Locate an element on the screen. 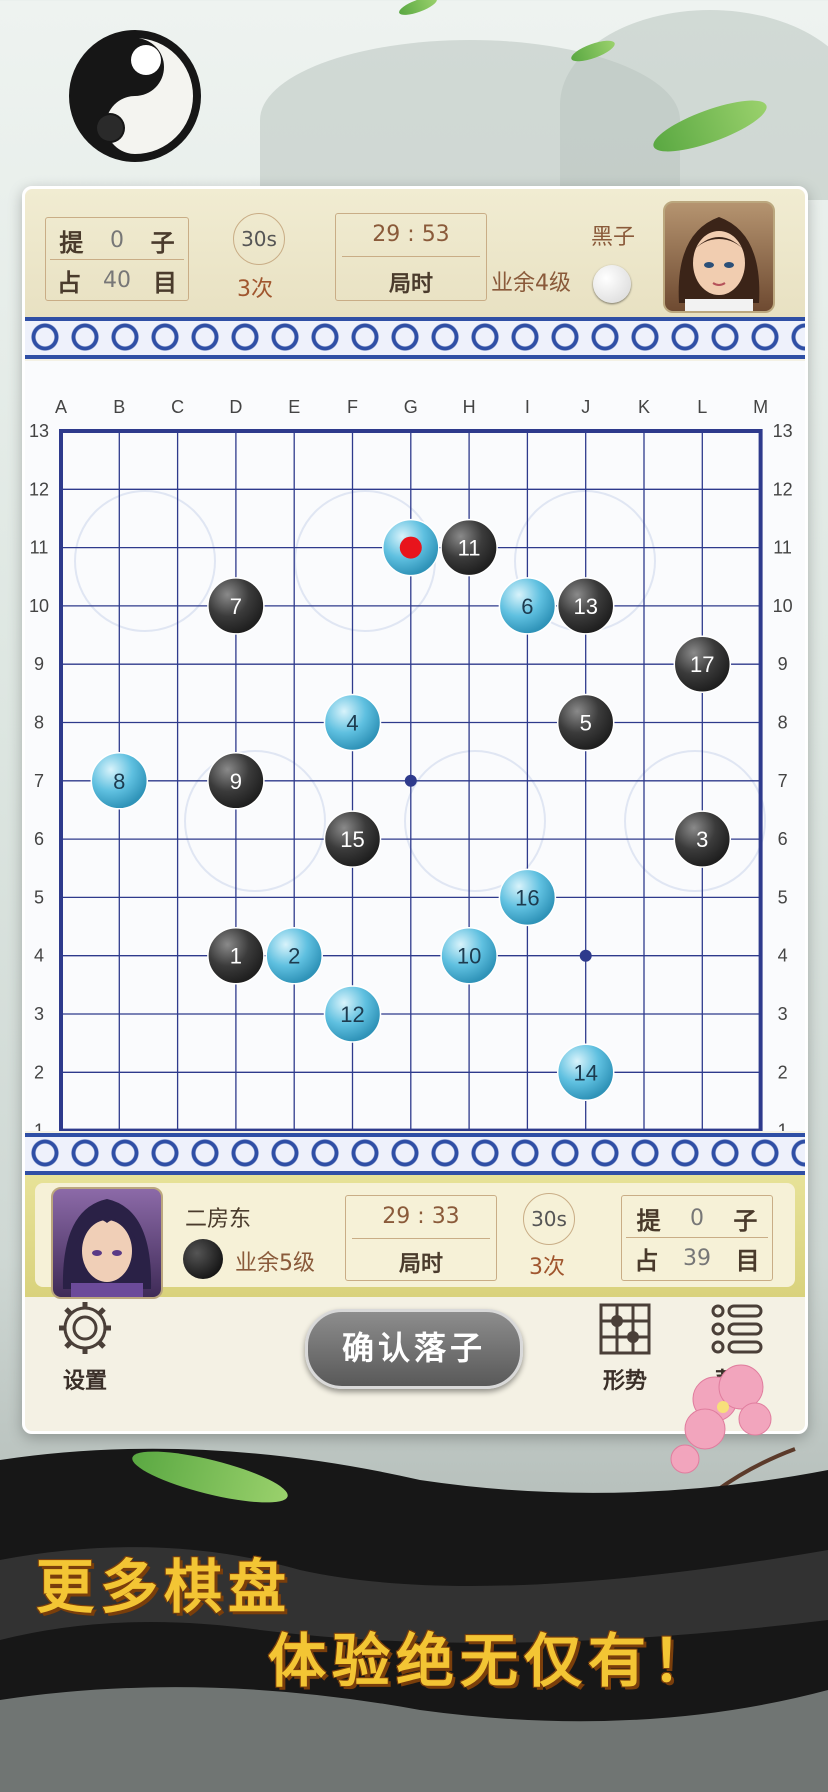 The width and height of the screenshot is (828, 1792). row-label: 12 is located at coordinates (39, 489).